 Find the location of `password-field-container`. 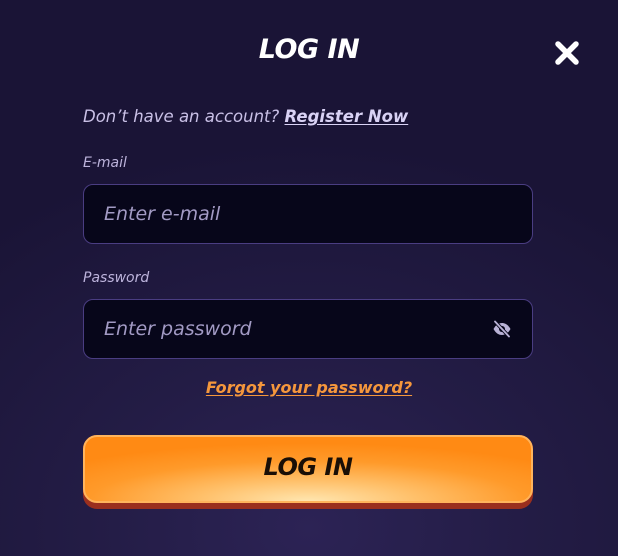

password-field-container is located at coordinates (308, 329).